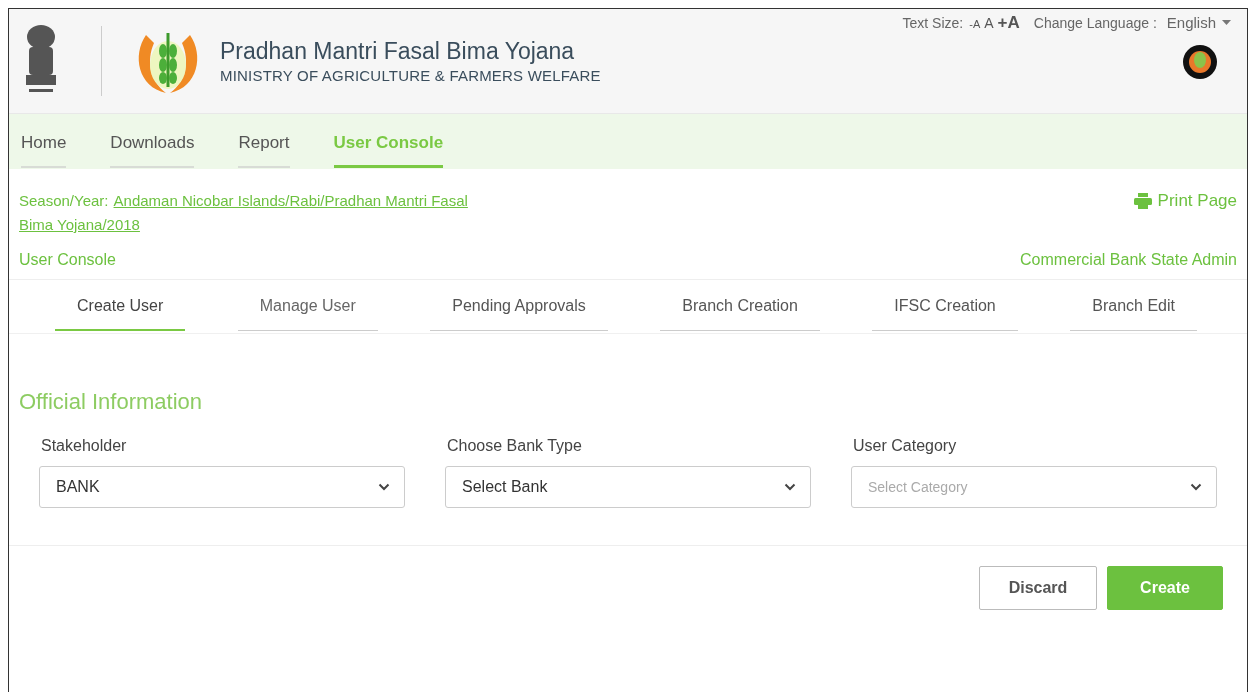 This screenshot has height=692, width=1258. I want to click on language-dropdown: English, so click(1199, 22).